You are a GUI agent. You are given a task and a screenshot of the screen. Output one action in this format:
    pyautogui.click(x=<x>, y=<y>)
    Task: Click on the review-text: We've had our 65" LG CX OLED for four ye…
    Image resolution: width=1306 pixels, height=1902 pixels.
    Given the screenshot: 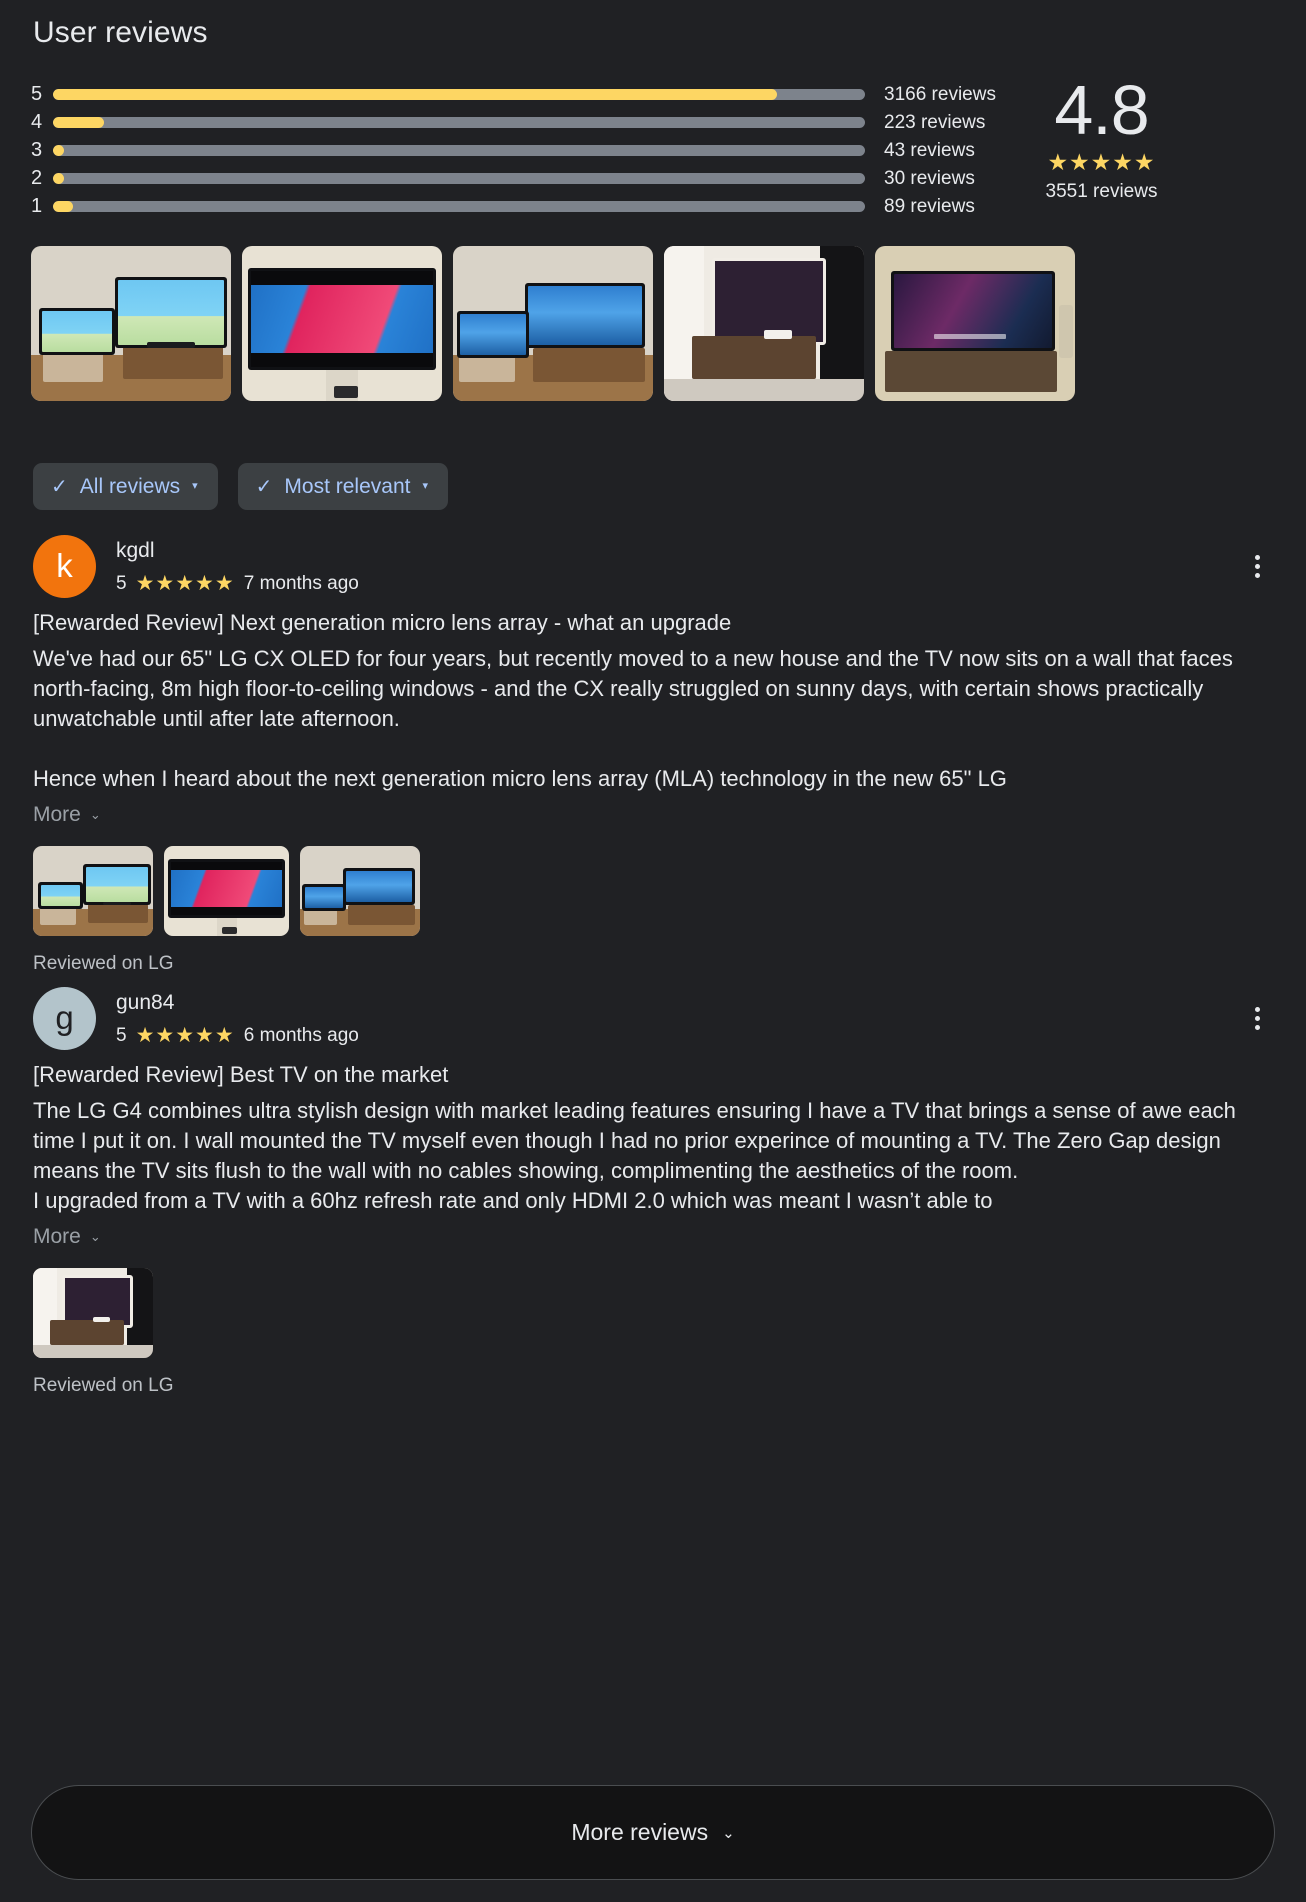 What is the action you would take?
    pyautogui.click(x=633, y=718)
    